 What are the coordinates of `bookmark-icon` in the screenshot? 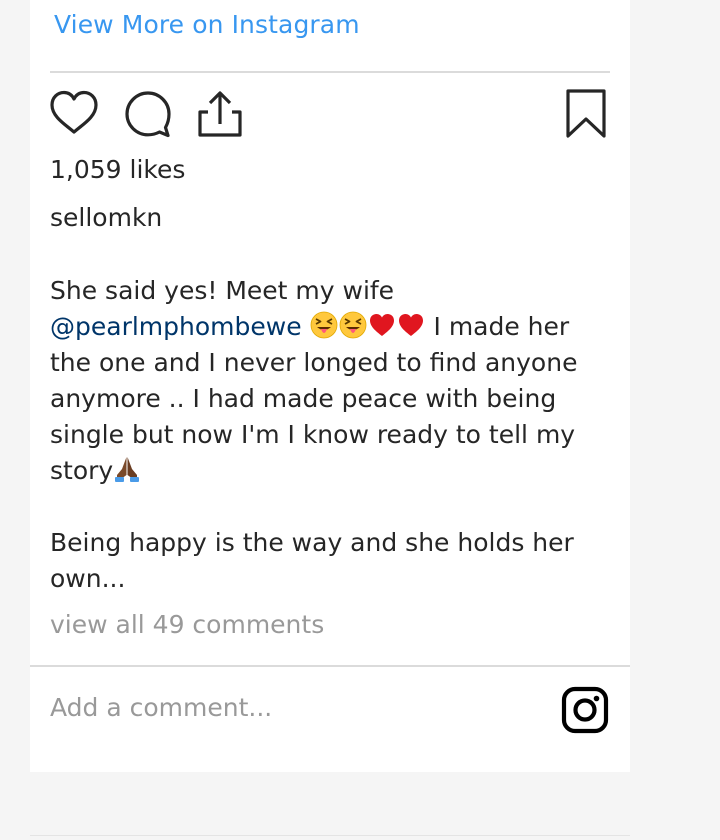 It's located at (586, 114).